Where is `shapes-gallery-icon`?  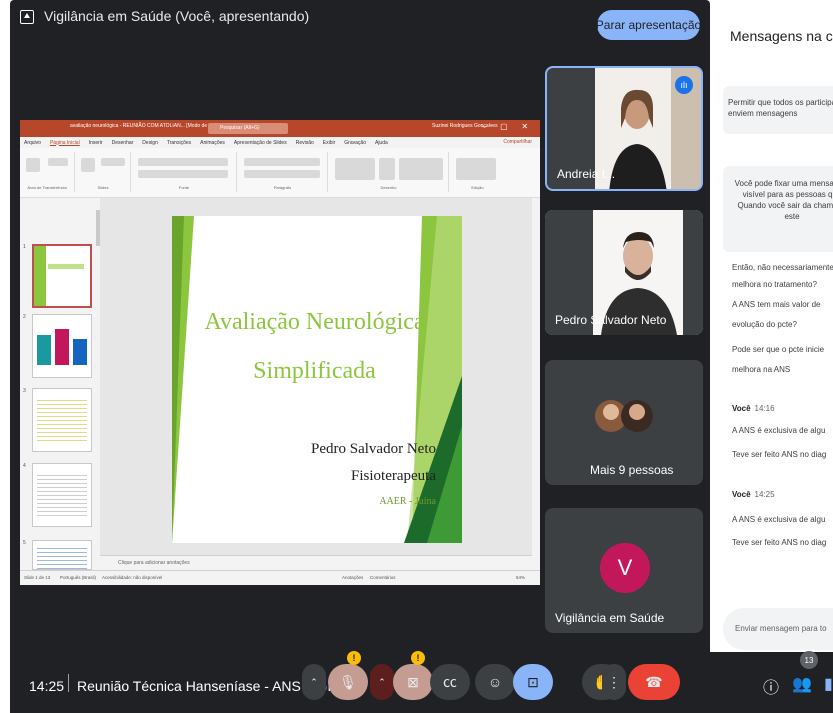
shapes-gallery-icon is located at coordinates (355, 169).